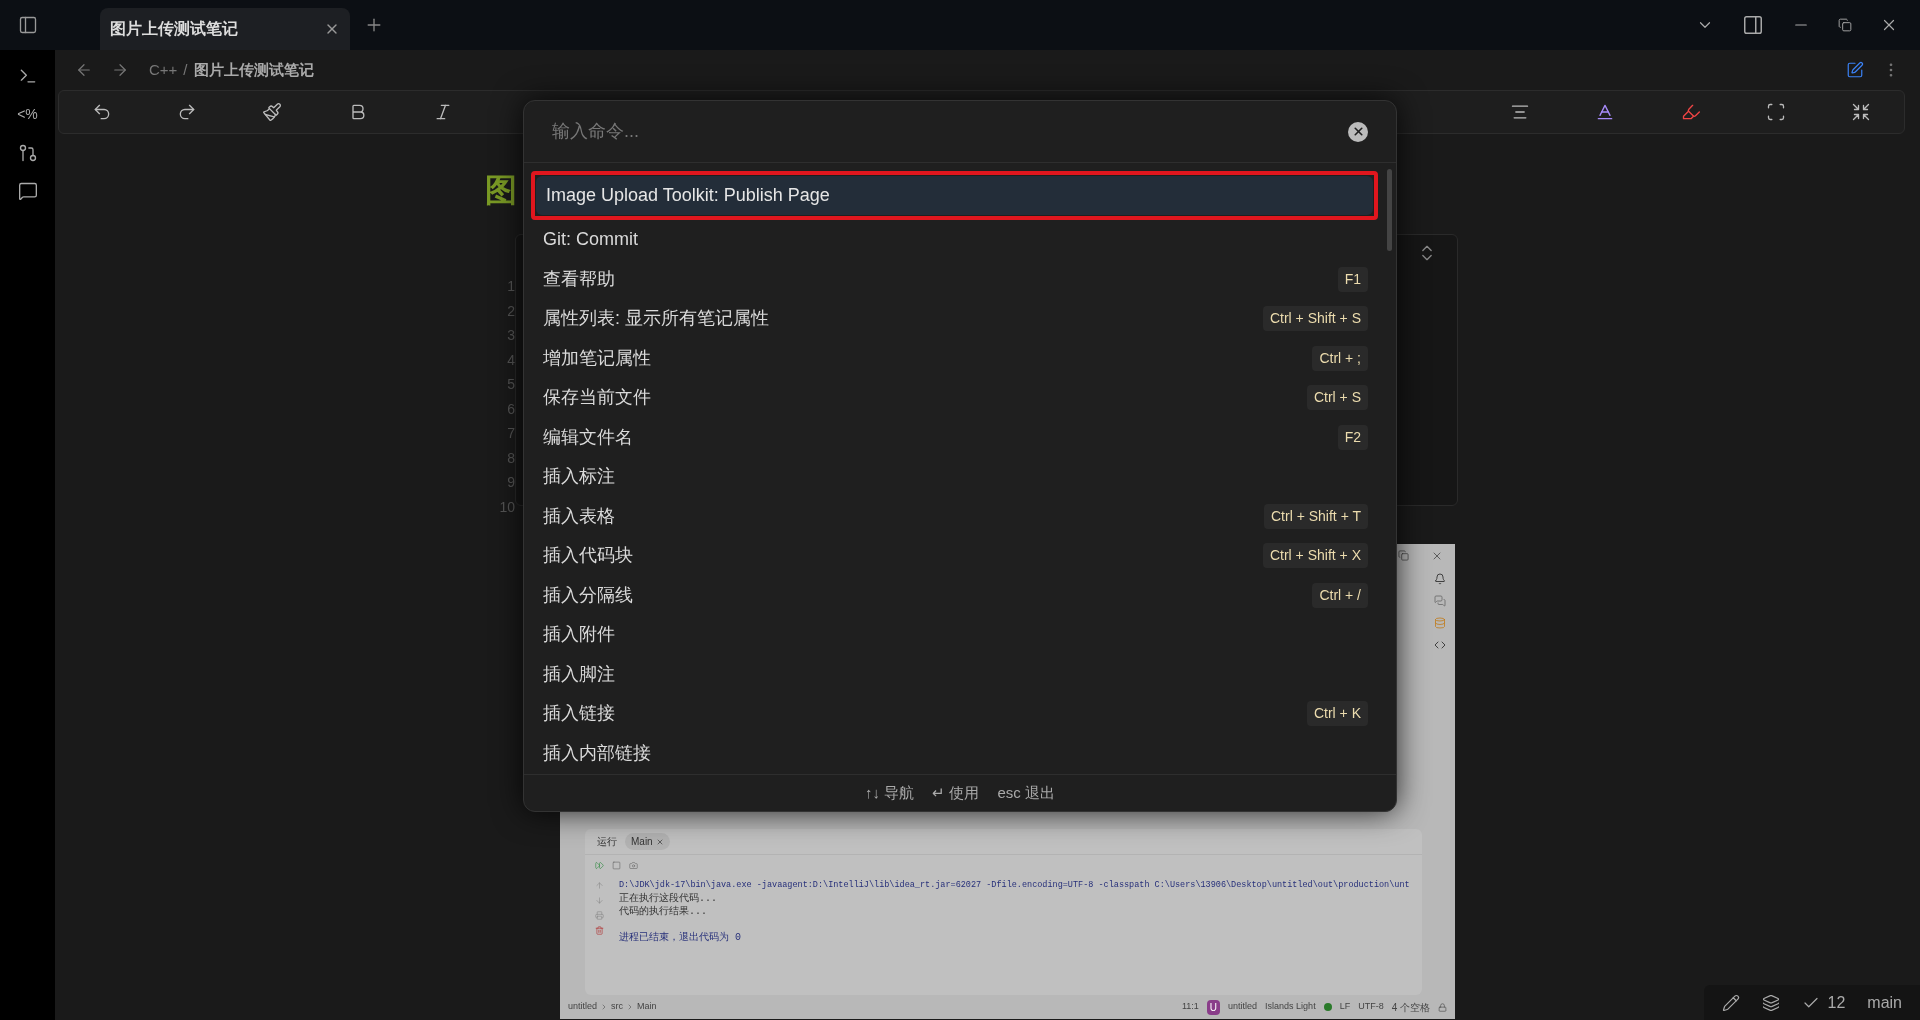 Image resolution: width=1920 pixels, height=1020 pixels. I want to click on command-item: Git: Commit, so click(955, 240).